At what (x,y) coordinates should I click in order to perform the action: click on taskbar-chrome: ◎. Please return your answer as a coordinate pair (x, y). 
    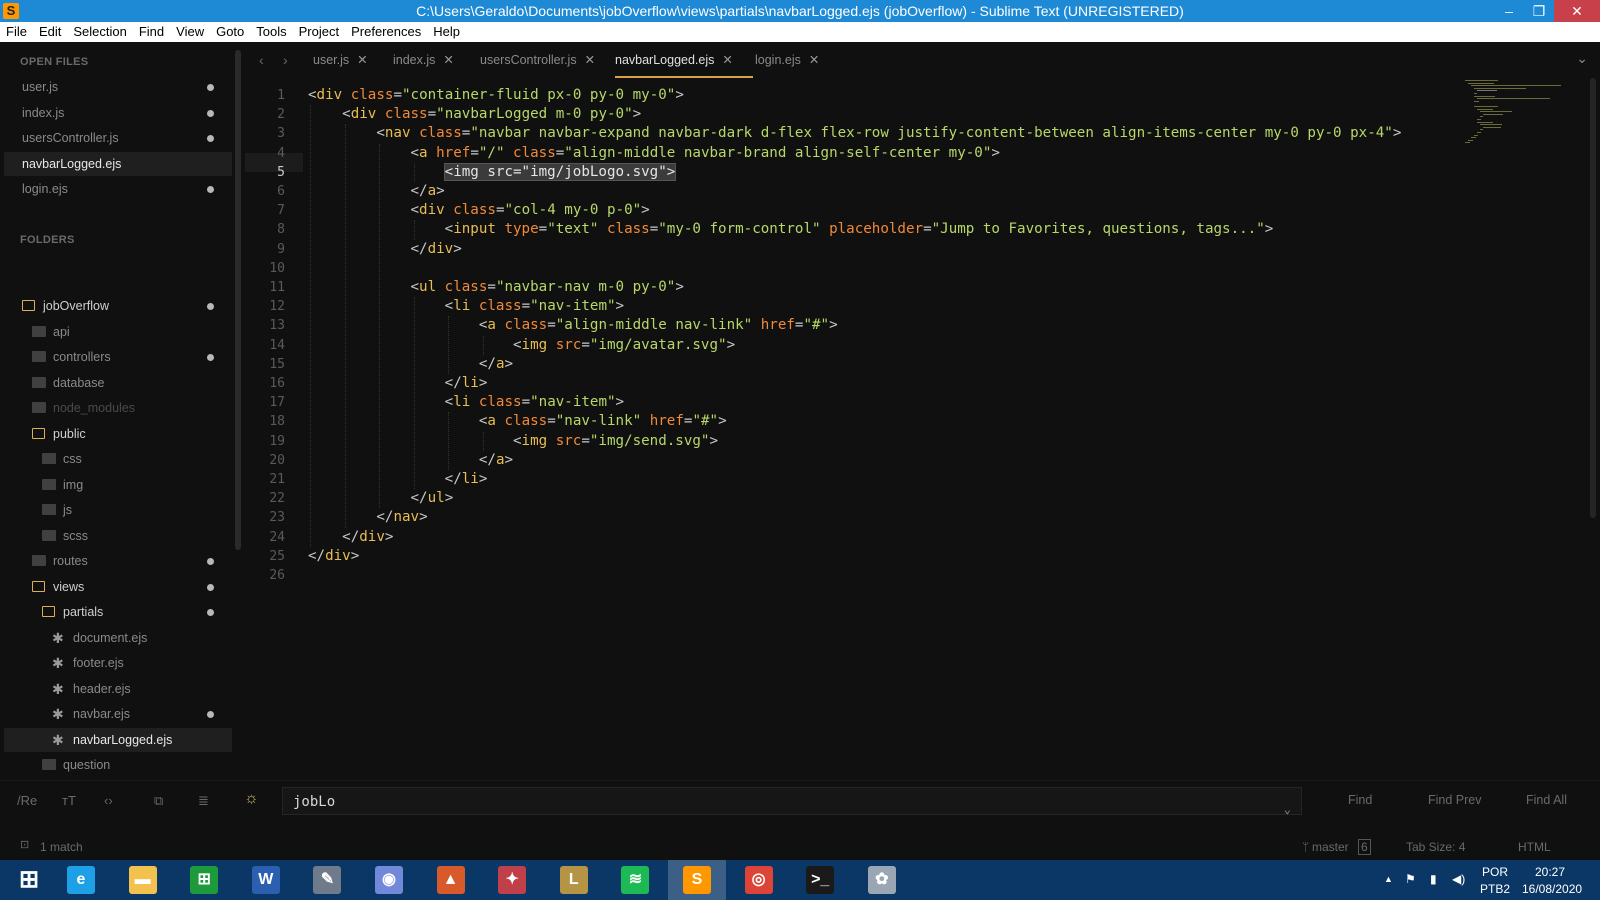
    Looking at the image, I should click on (759, 880).